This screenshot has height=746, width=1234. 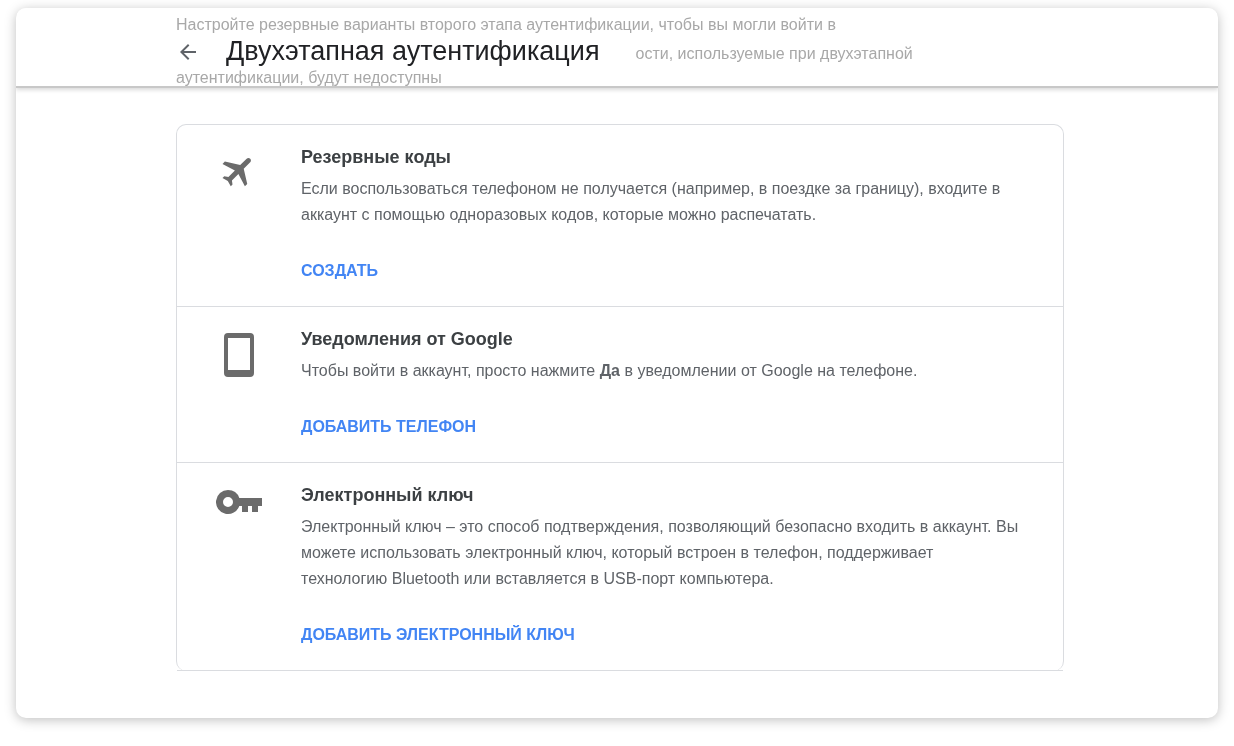 What do you see at coordinates (506, 25) in the screenshot?
I see `intro-text: Настройте резервные варианты второго этапа аутентификации, чтобы вы могли войти в` at bounding box center [506, 25].